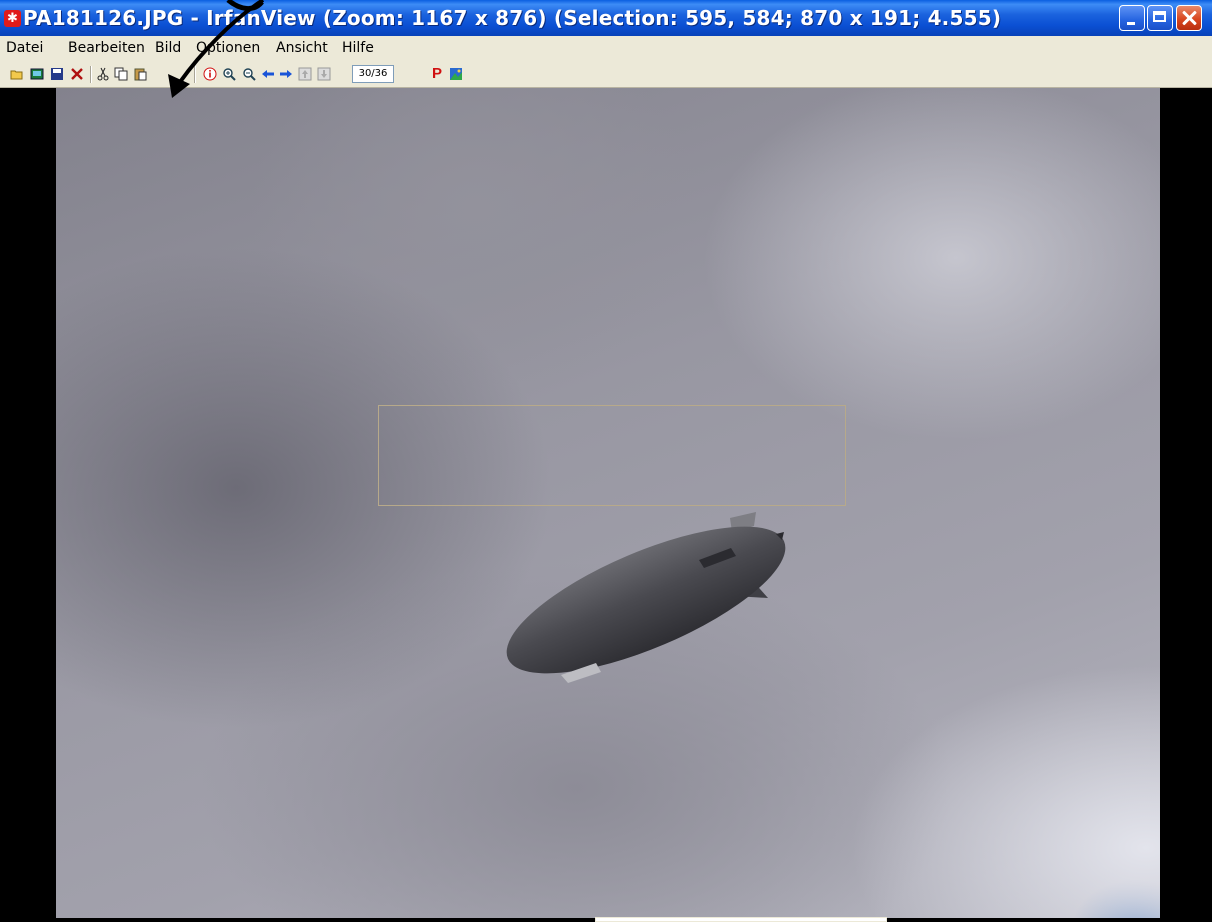  I want to click on zoom-in-icon, so click(229, 74).